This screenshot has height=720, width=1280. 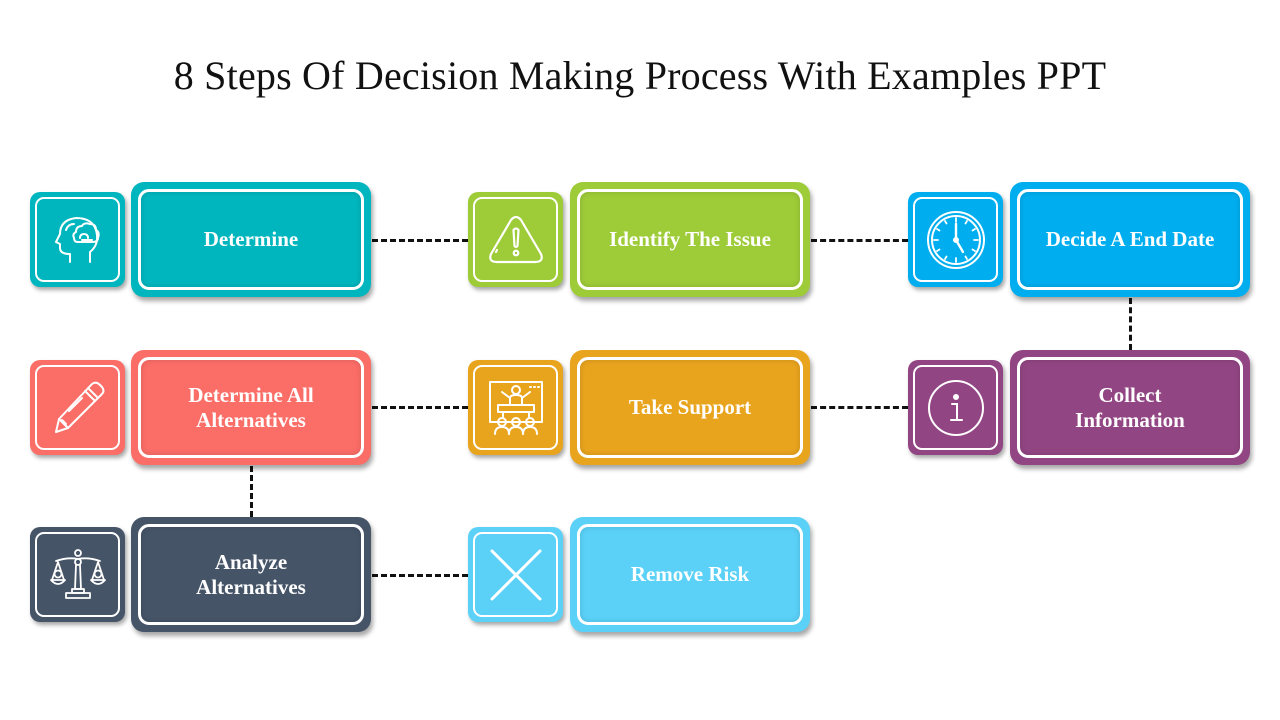 I want to click on step-identify-the-issue: Identify The Issue, so click(x=690, y=239).